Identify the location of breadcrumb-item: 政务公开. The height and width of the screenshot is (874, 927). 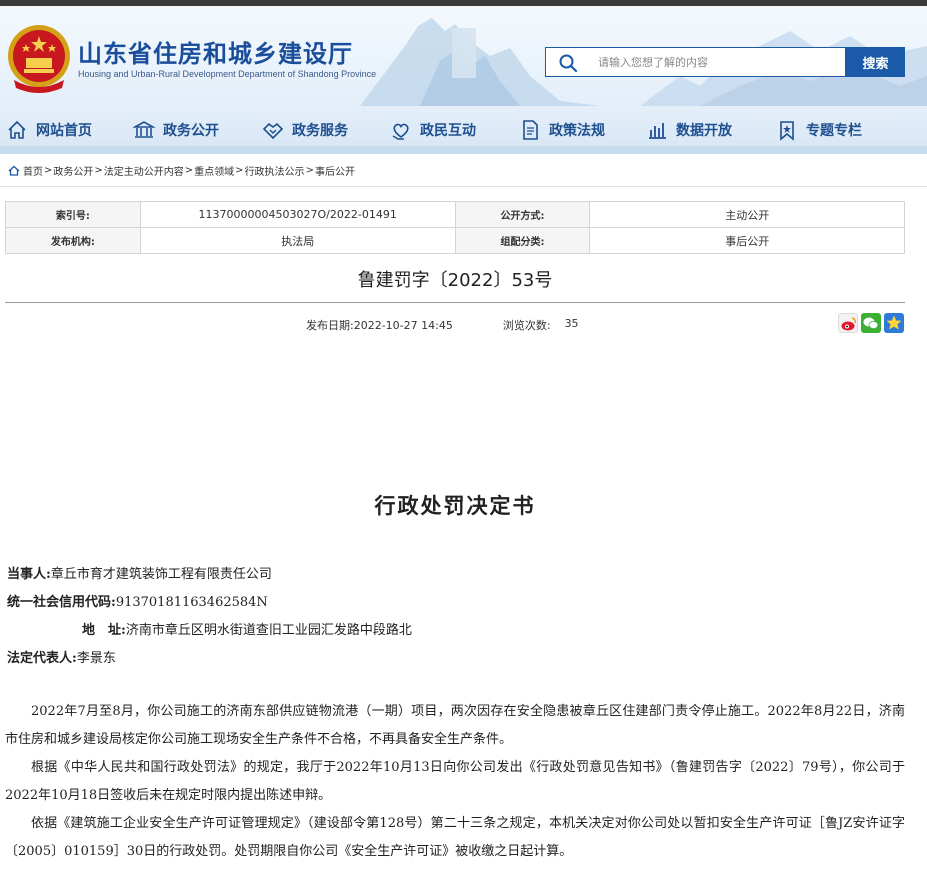
(73, 170).